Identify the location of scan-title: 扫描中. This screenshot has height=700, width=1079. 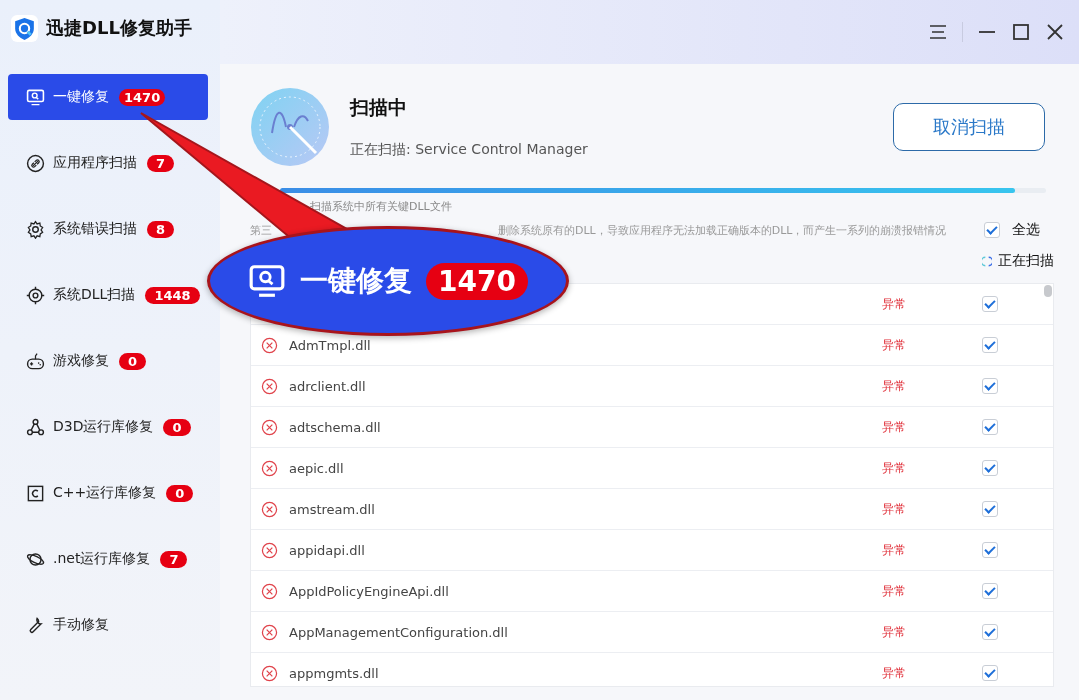
(379, 107).